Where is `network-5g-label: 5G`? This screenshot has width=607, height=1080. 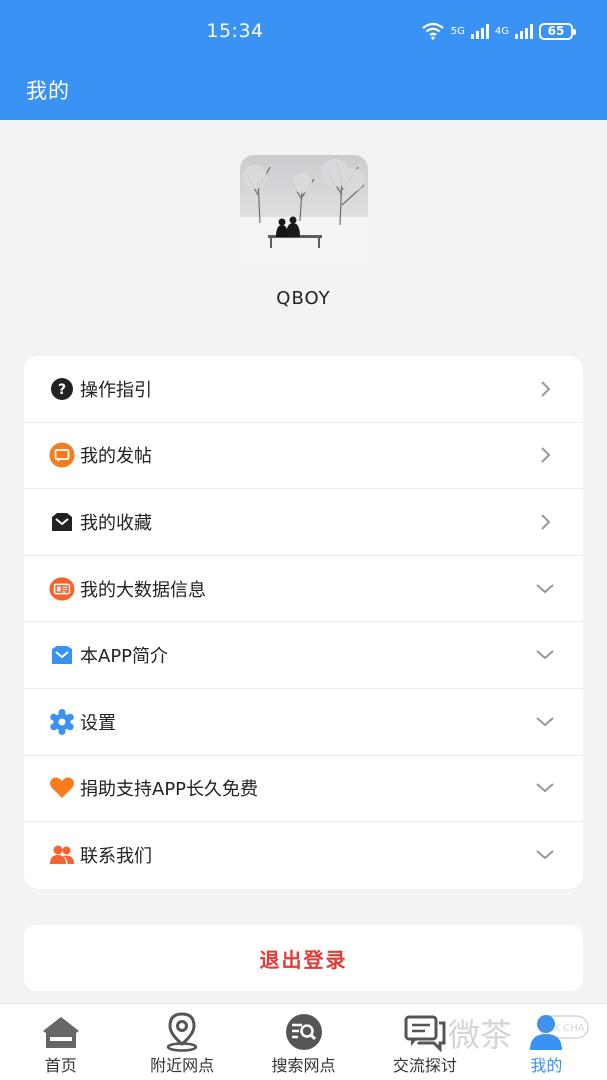
network-5g-label: 5G is located at coordinates (457, 31).